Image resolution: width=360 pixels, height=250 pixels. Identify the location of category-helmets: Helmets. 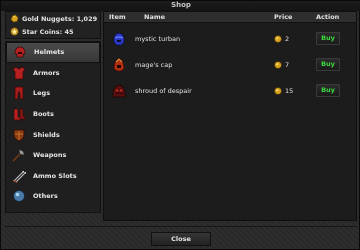
(53, 52).